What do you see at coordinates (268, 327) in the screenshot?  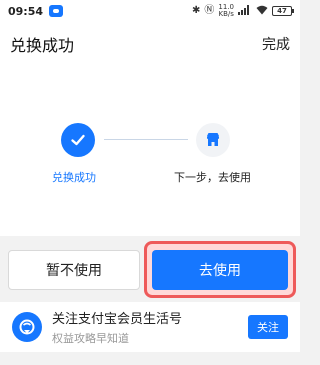 I see `follow-button: 关注` at bounding box center [268, 327].